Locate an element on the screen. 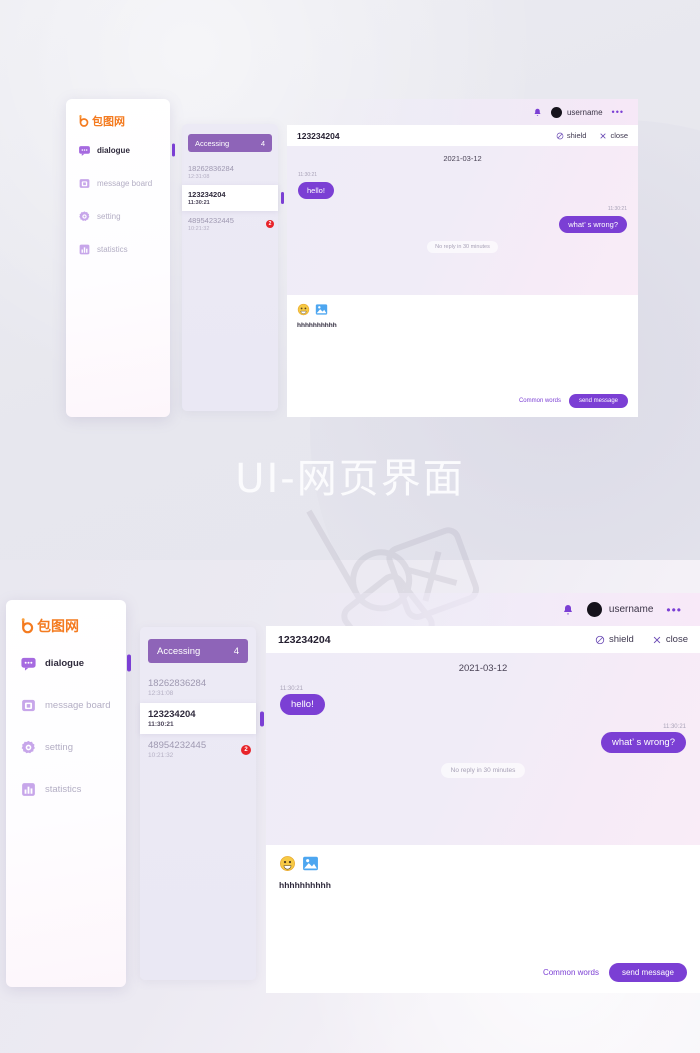  conversation-name: 48954232445 is located at coordinates (211, 220).